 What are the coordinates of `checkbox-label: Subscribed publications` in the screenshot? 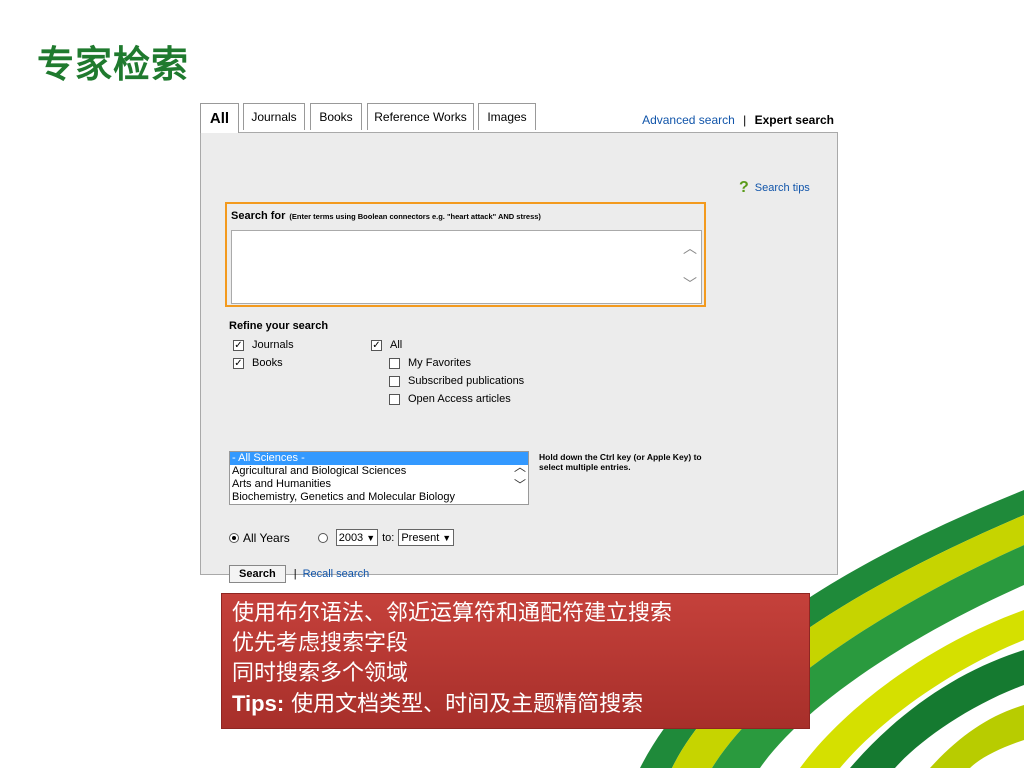 It's located at (466, 381).